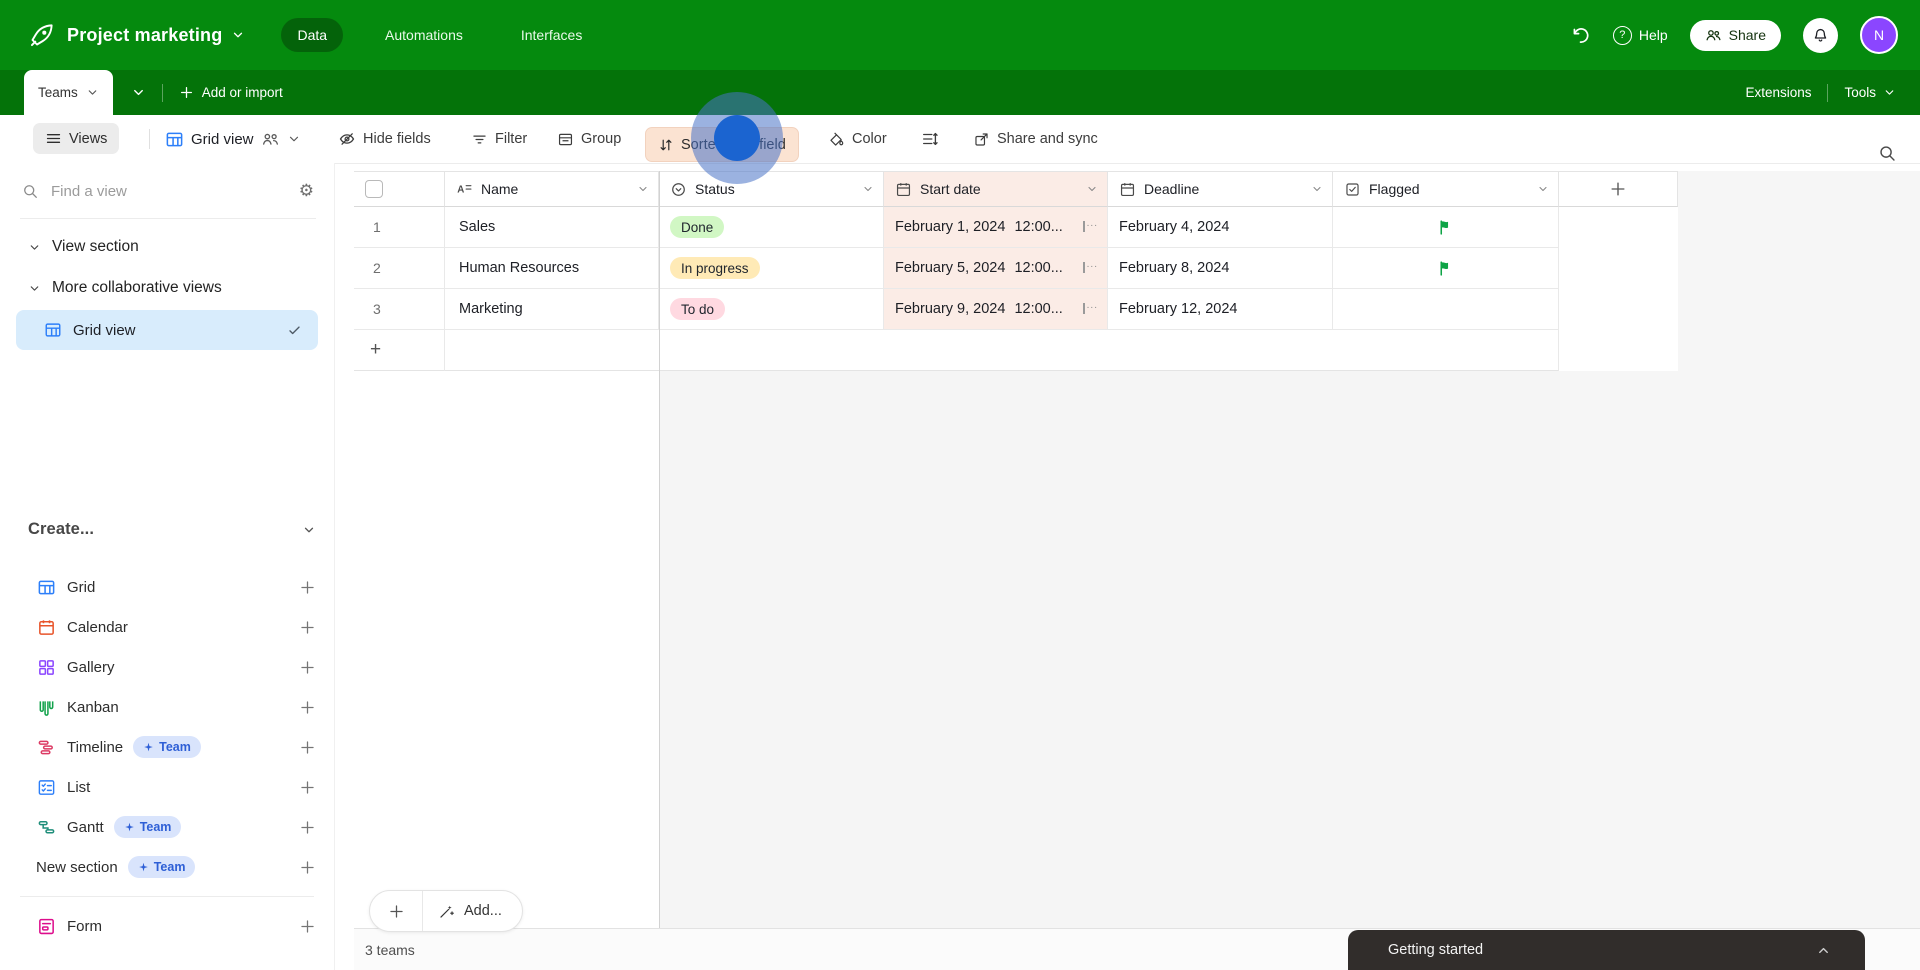 This screenshot has width=1920, height=970. Describe the element at coordinates (242, 92) in the screenshot. I see `add-or-import-label: Add or import` at that location.